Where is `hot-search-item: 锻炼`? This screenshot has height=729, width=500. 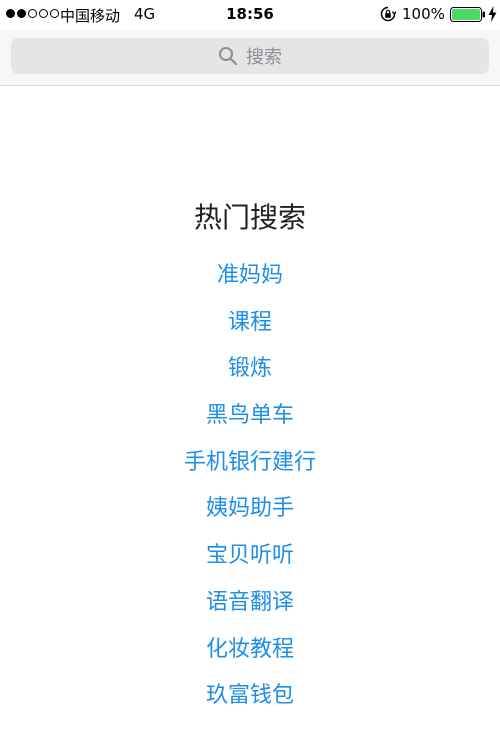 hot-search-item: 锻炼 is located at coordinates (250, 378).